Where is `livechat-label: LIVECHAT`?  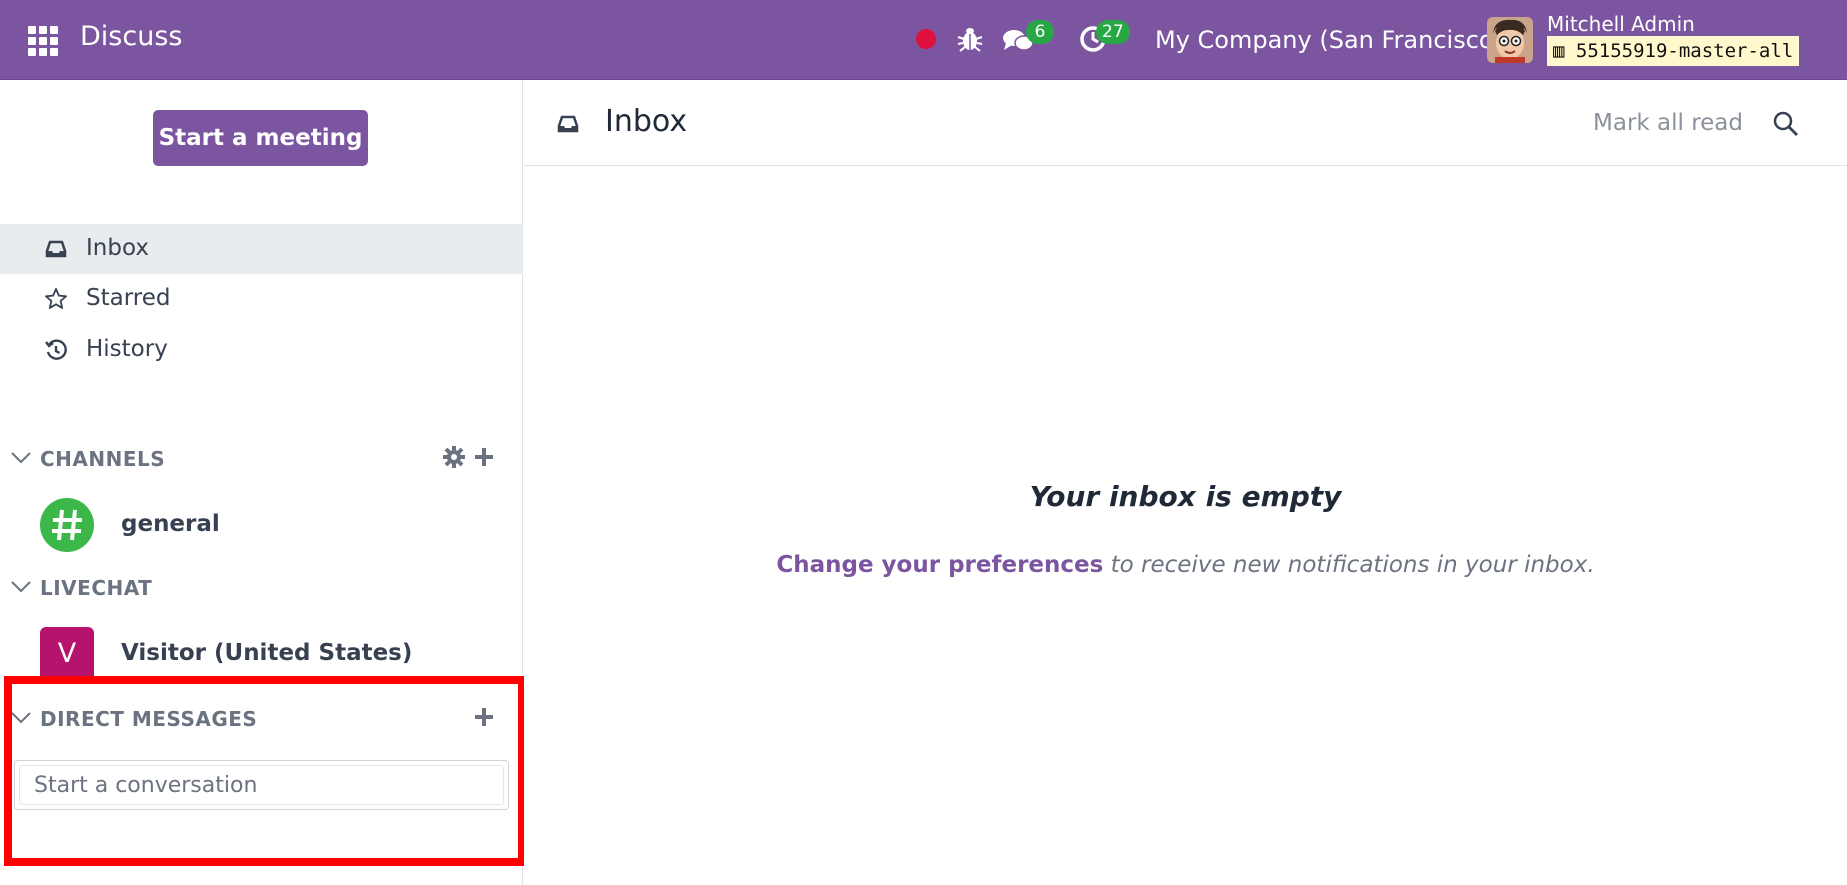
livechat-label: LIVECHAT is located at coordinates (96, 588).